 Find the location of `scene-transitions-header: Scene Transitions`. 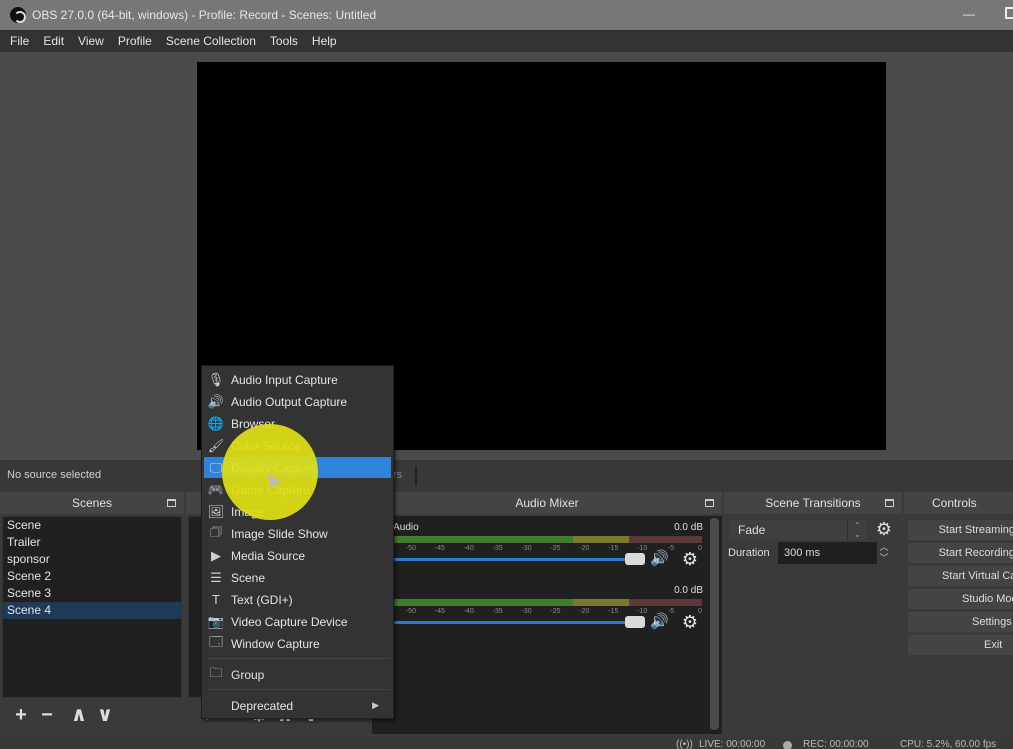

scene-transitions-header: Scene Transitions is located at coordinates (813, 503).